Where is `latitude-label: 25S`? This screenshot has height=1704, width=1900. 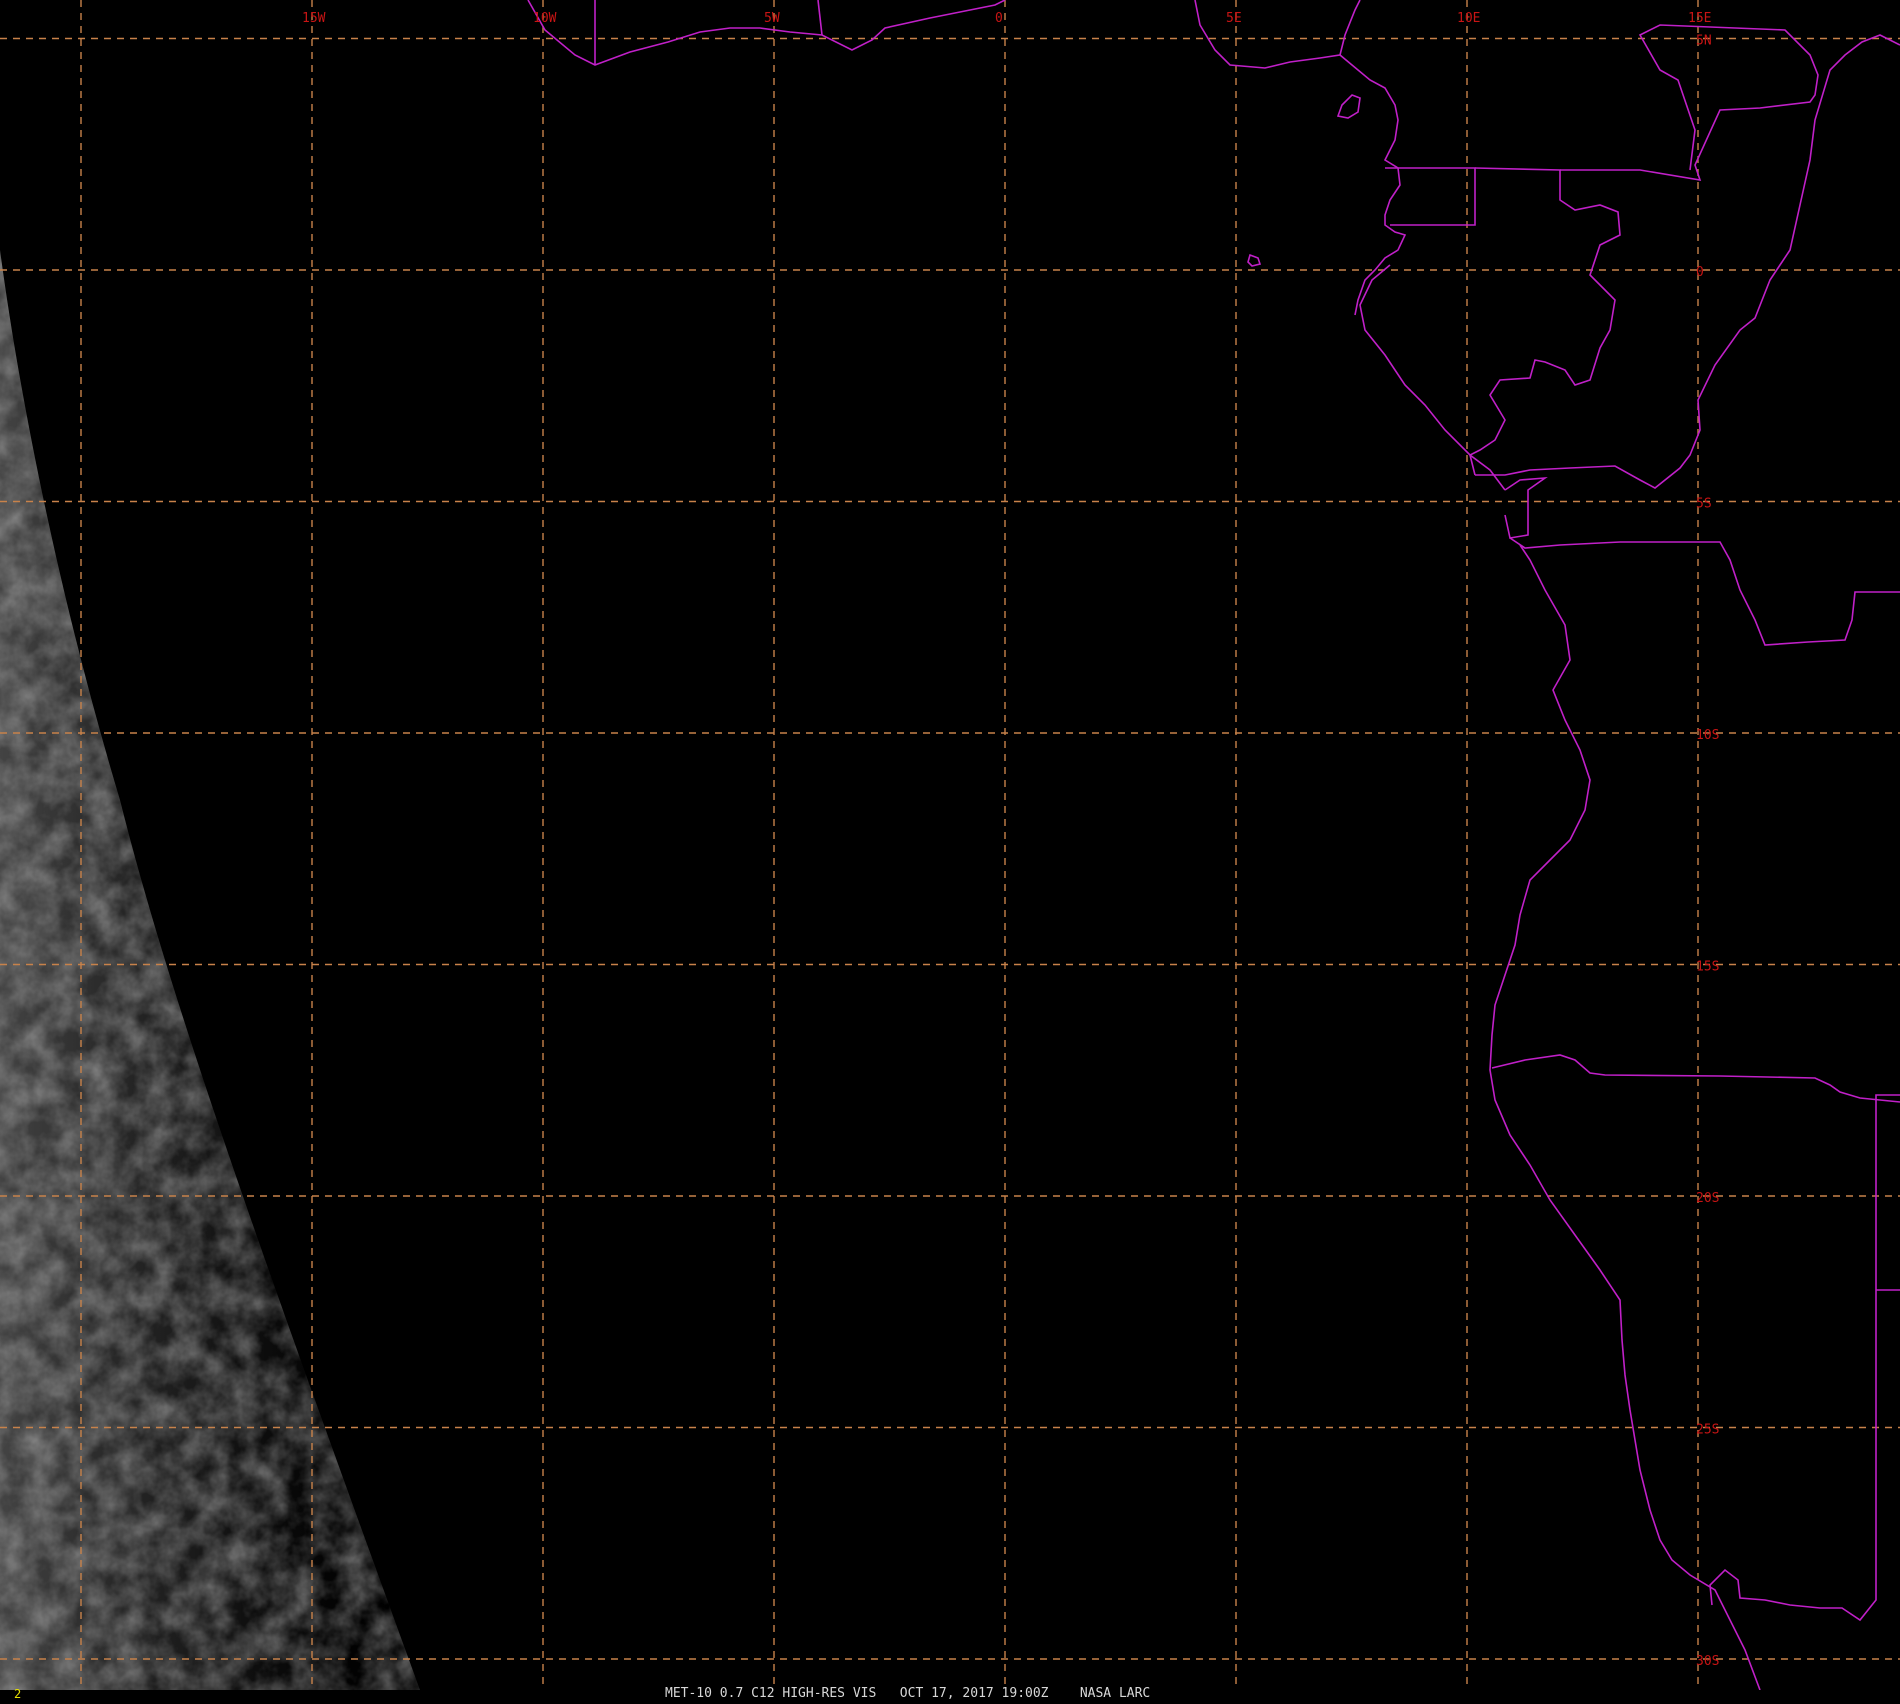
latitude-label: 25S is located at coordinates (1707, 1430).